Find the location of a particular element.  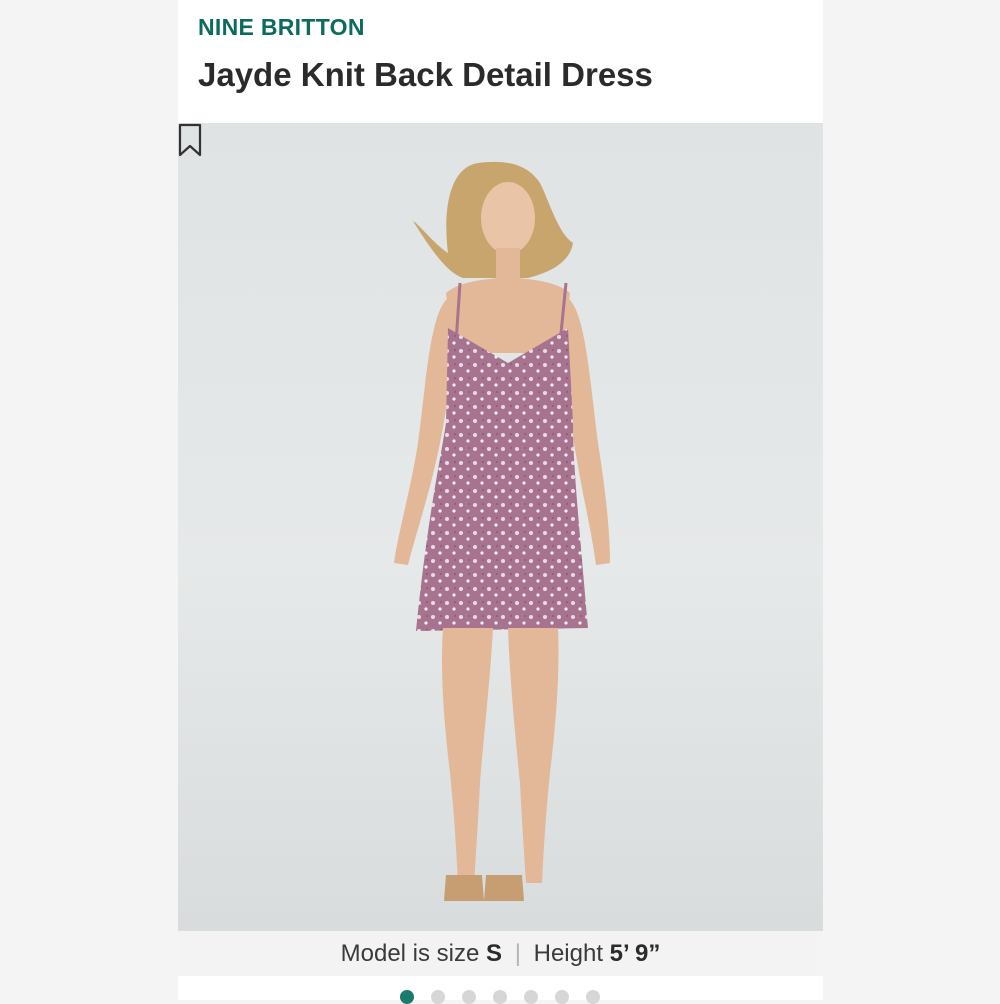

model-size-label: Model is size is located at coordinates (410, 953).